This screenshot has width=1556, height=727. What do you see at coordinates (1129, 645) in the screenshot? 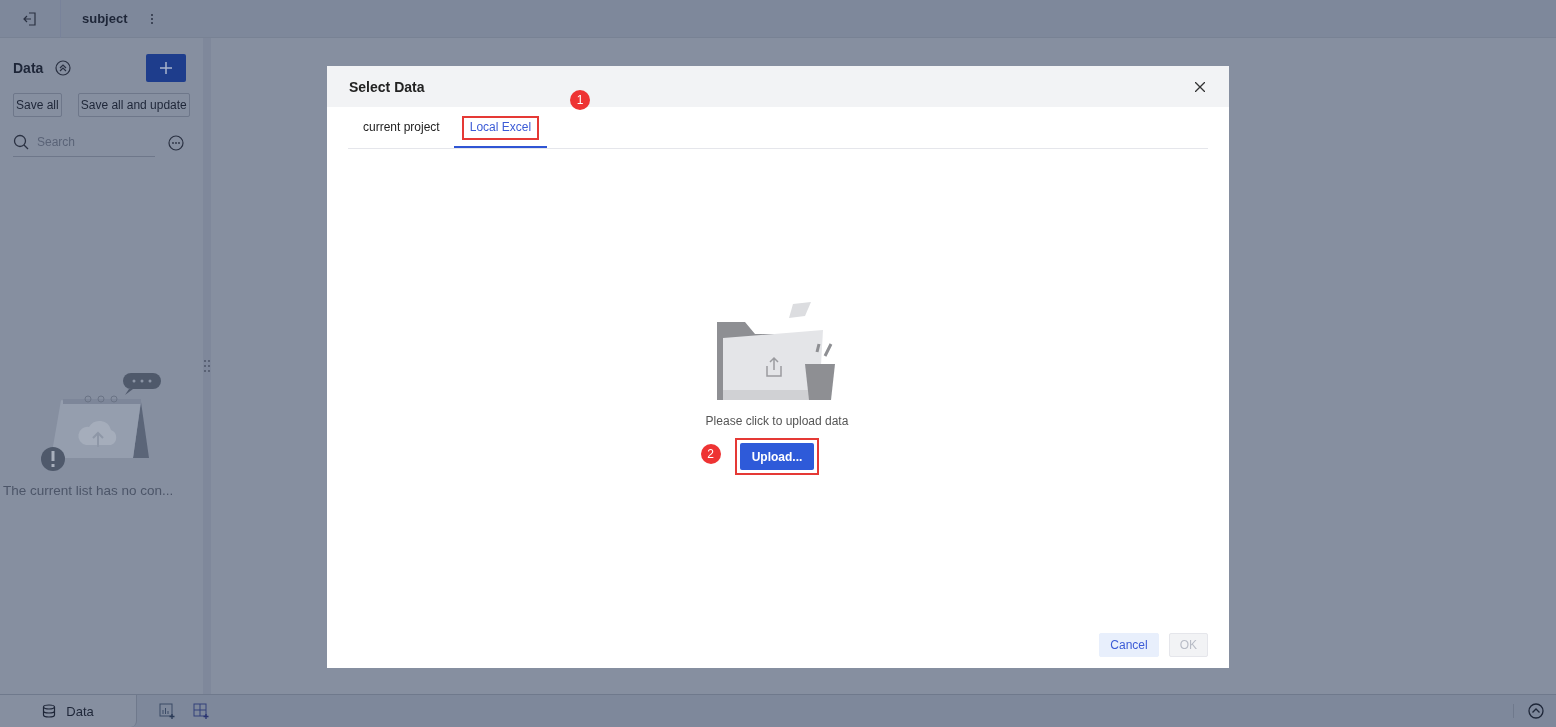
I see `cancel-button: Cancel` at bounding box center [1129, 645].